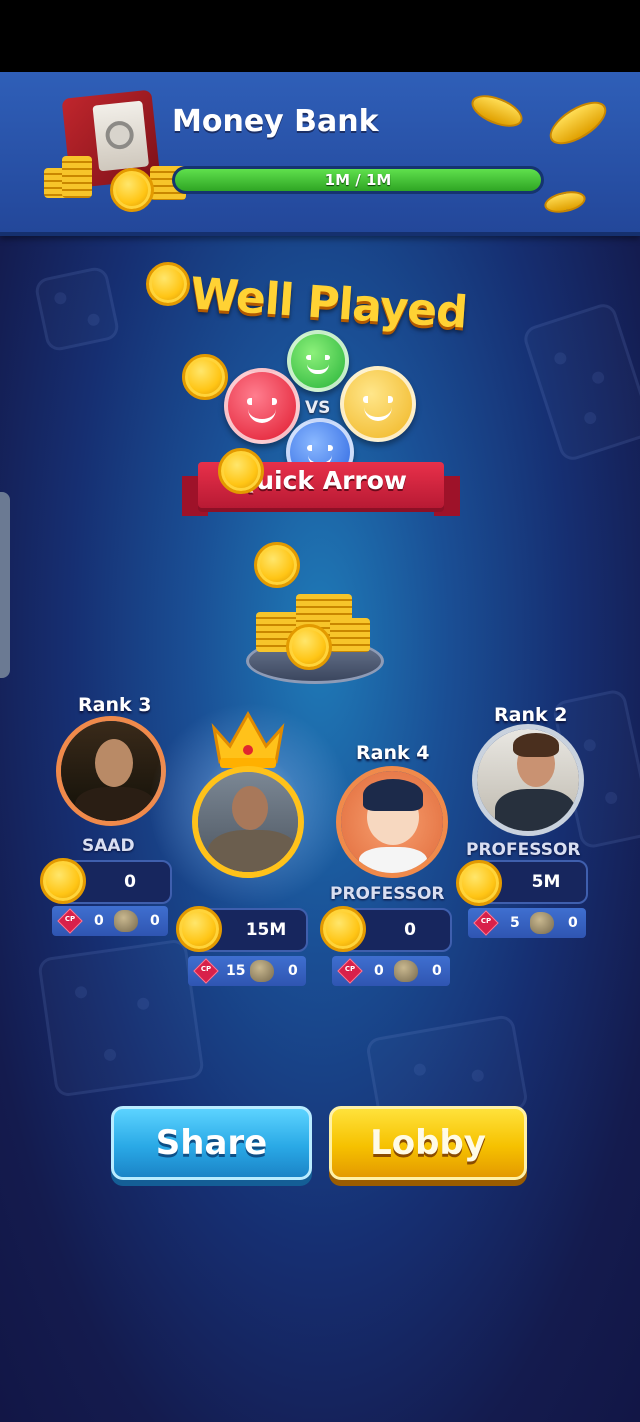 The width and height of the screenshot is (640, 1422). I want to click on money-bank-progress: 1M / 1M, so click(358, 180).